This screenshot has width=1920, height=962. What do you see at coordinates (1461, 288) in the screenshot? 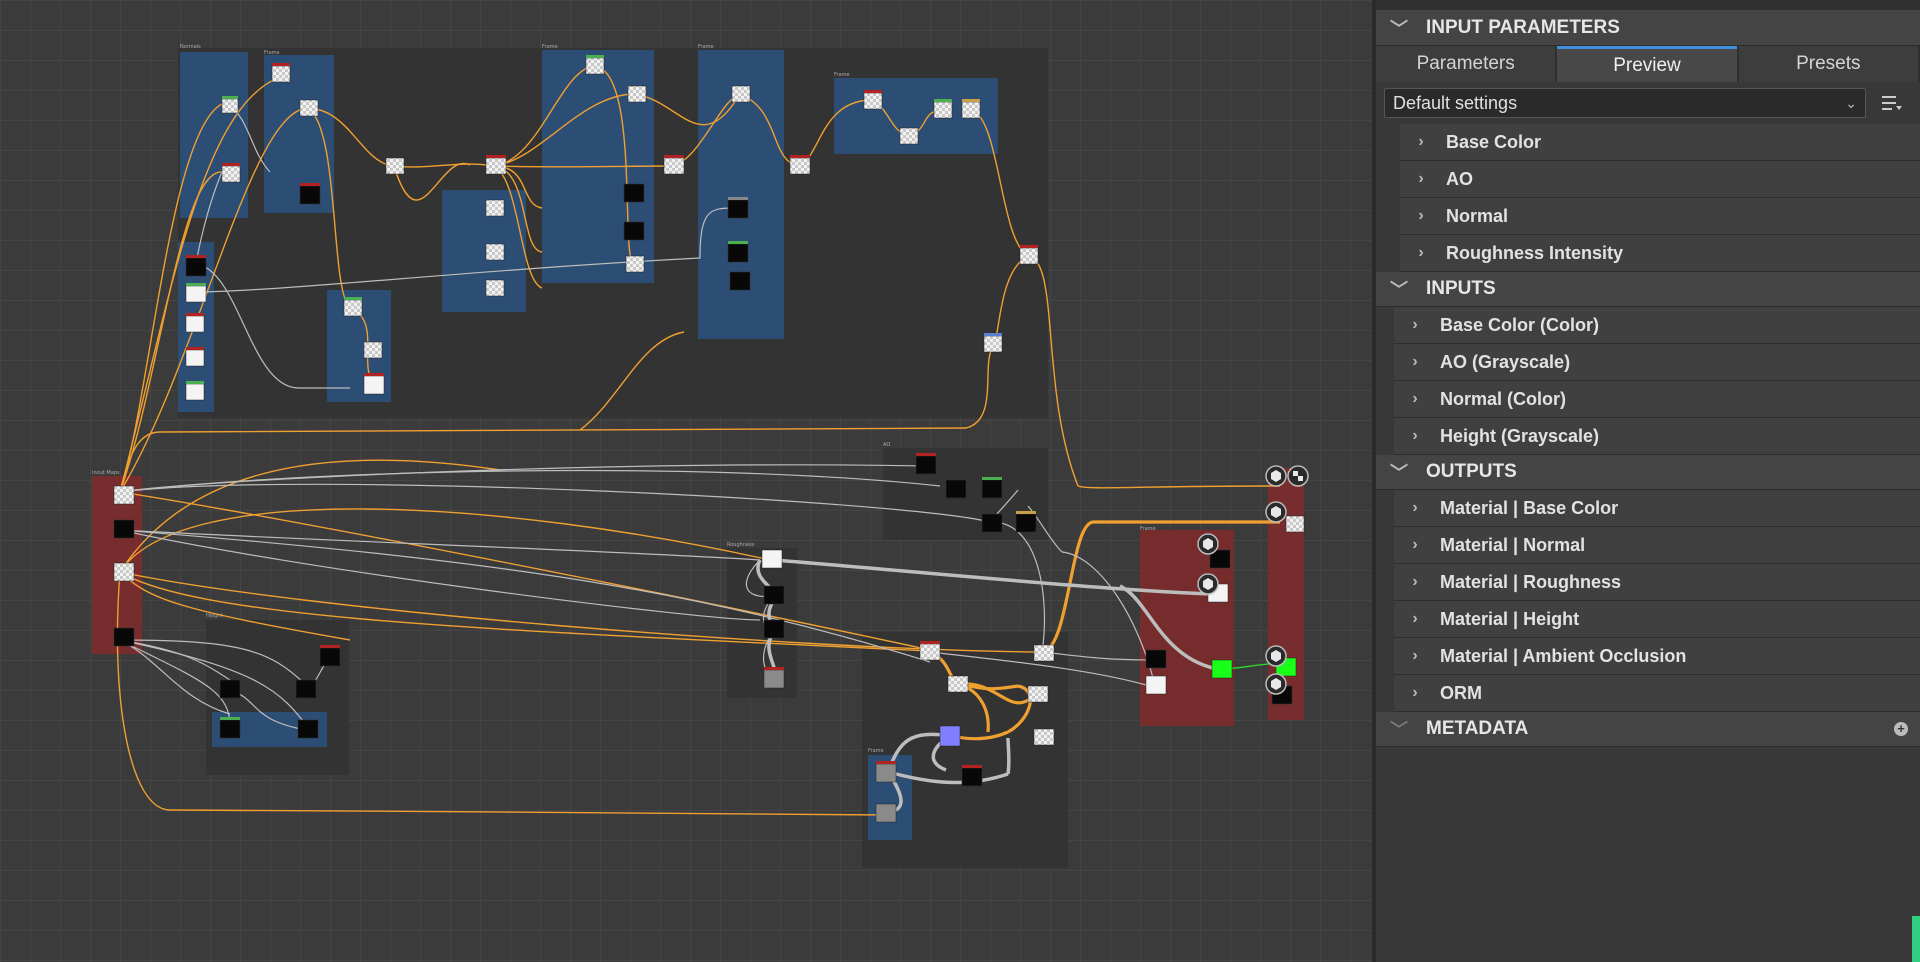
I see `section-title: INPUTS` at bounding box center [1461, 288].